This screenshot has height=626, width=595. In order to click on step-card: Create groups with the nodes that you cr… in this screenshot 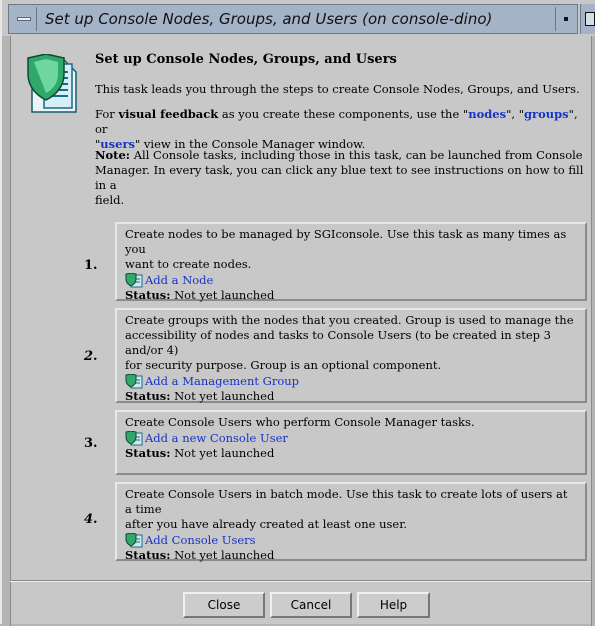, I will do `click(351, 355)`.